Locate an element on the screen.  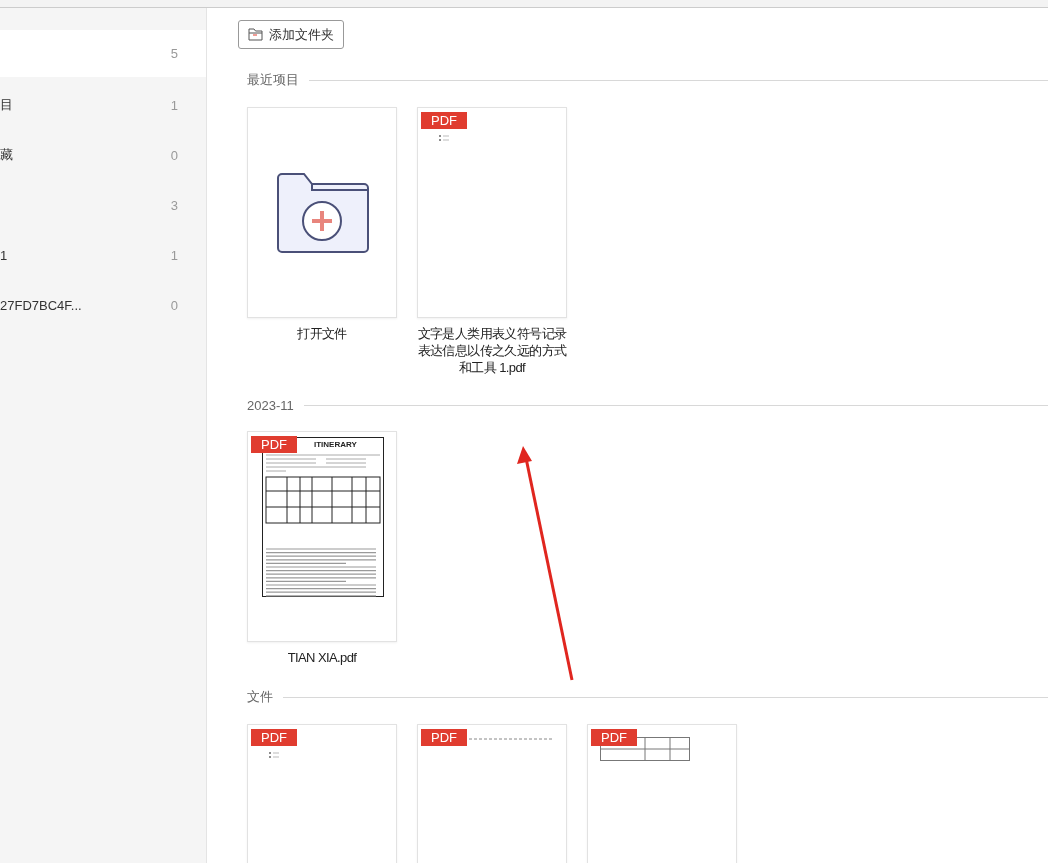
section-title: 最近项目 is located at coordinates (273, 80).